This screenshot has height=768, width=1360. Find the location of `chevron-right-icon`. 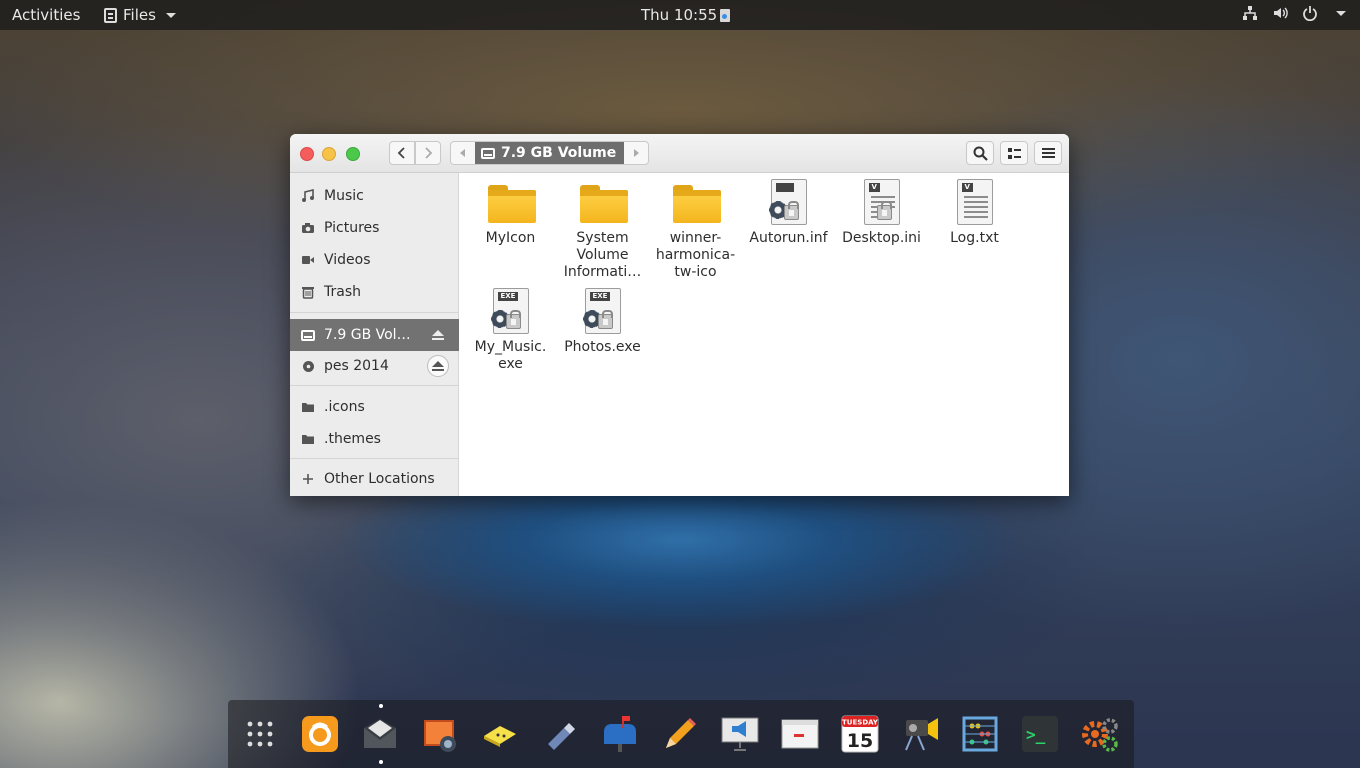

chevron-right-icon is located at coordinates (429, 153).